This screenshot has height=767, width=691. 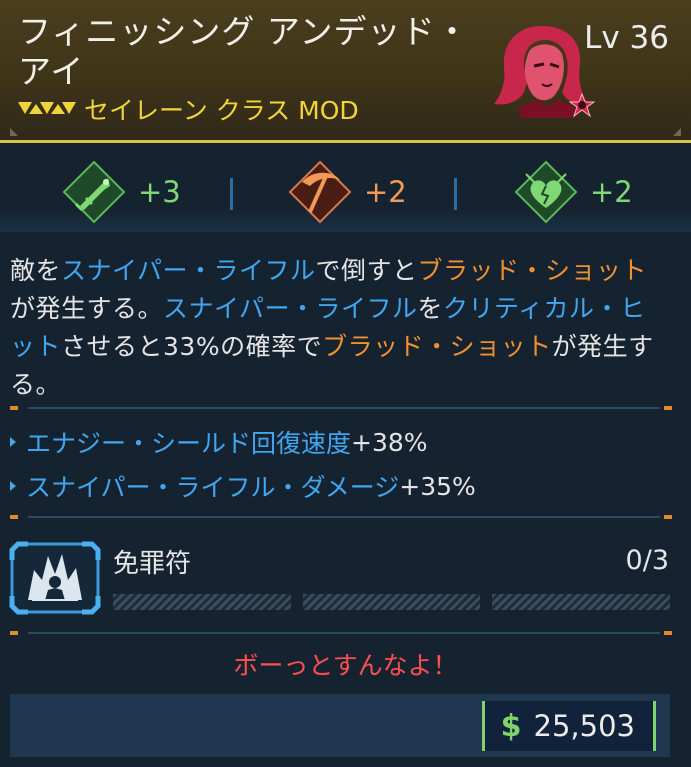 What do you see at coordinates (437, 486) in the screenshot?
I see `stat-value: +35%` at bounding box center [437, 486].